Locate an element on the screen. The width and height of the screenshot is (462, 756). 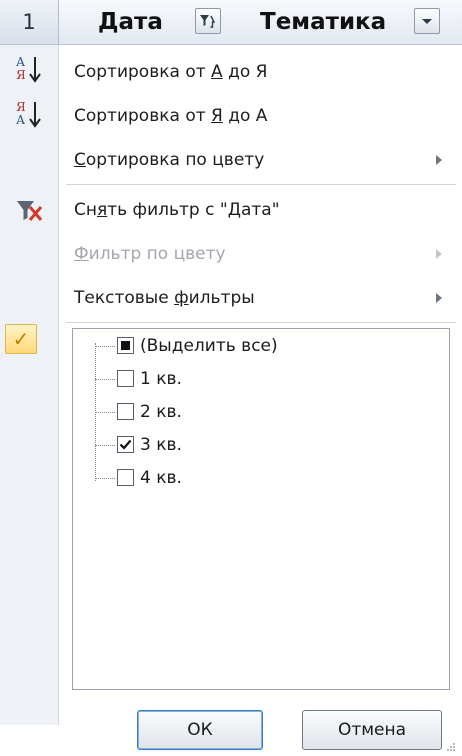
ok-button: ОК is located at coordinates (200, 730).